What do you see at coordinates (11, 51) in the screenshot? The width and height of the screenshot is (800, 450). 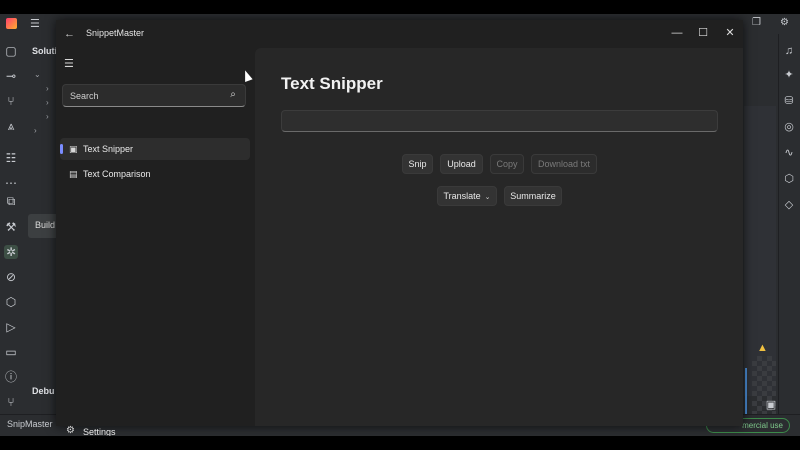 I see `folder-icon: ▢` at bounding box center [11, 51].